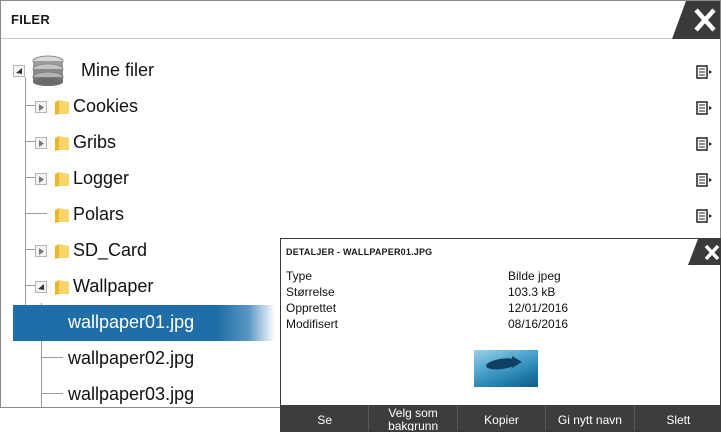 The height and width of the screenshot is (432, 721). I want to click on property-key: Størrelse, so click(310, 292).